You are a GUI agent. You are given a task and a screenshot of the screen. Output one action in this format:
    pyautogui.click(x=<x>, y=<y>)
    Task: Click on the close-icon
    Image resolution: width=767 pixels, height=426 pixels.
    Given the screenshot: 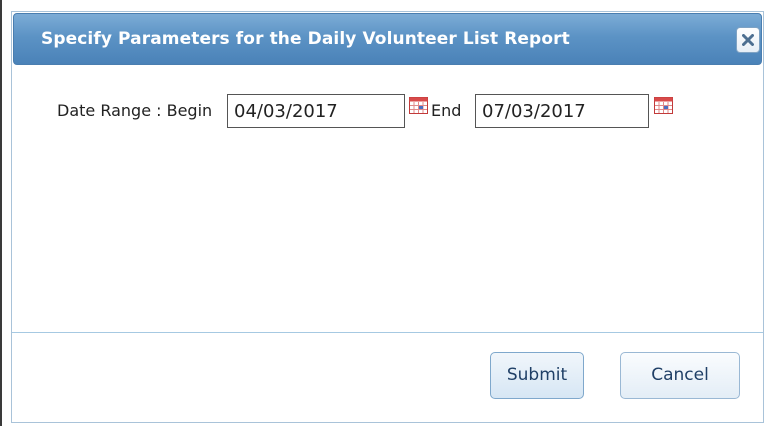 What is the action you would take?
    pyautogui.click(x=748, y=40)
    